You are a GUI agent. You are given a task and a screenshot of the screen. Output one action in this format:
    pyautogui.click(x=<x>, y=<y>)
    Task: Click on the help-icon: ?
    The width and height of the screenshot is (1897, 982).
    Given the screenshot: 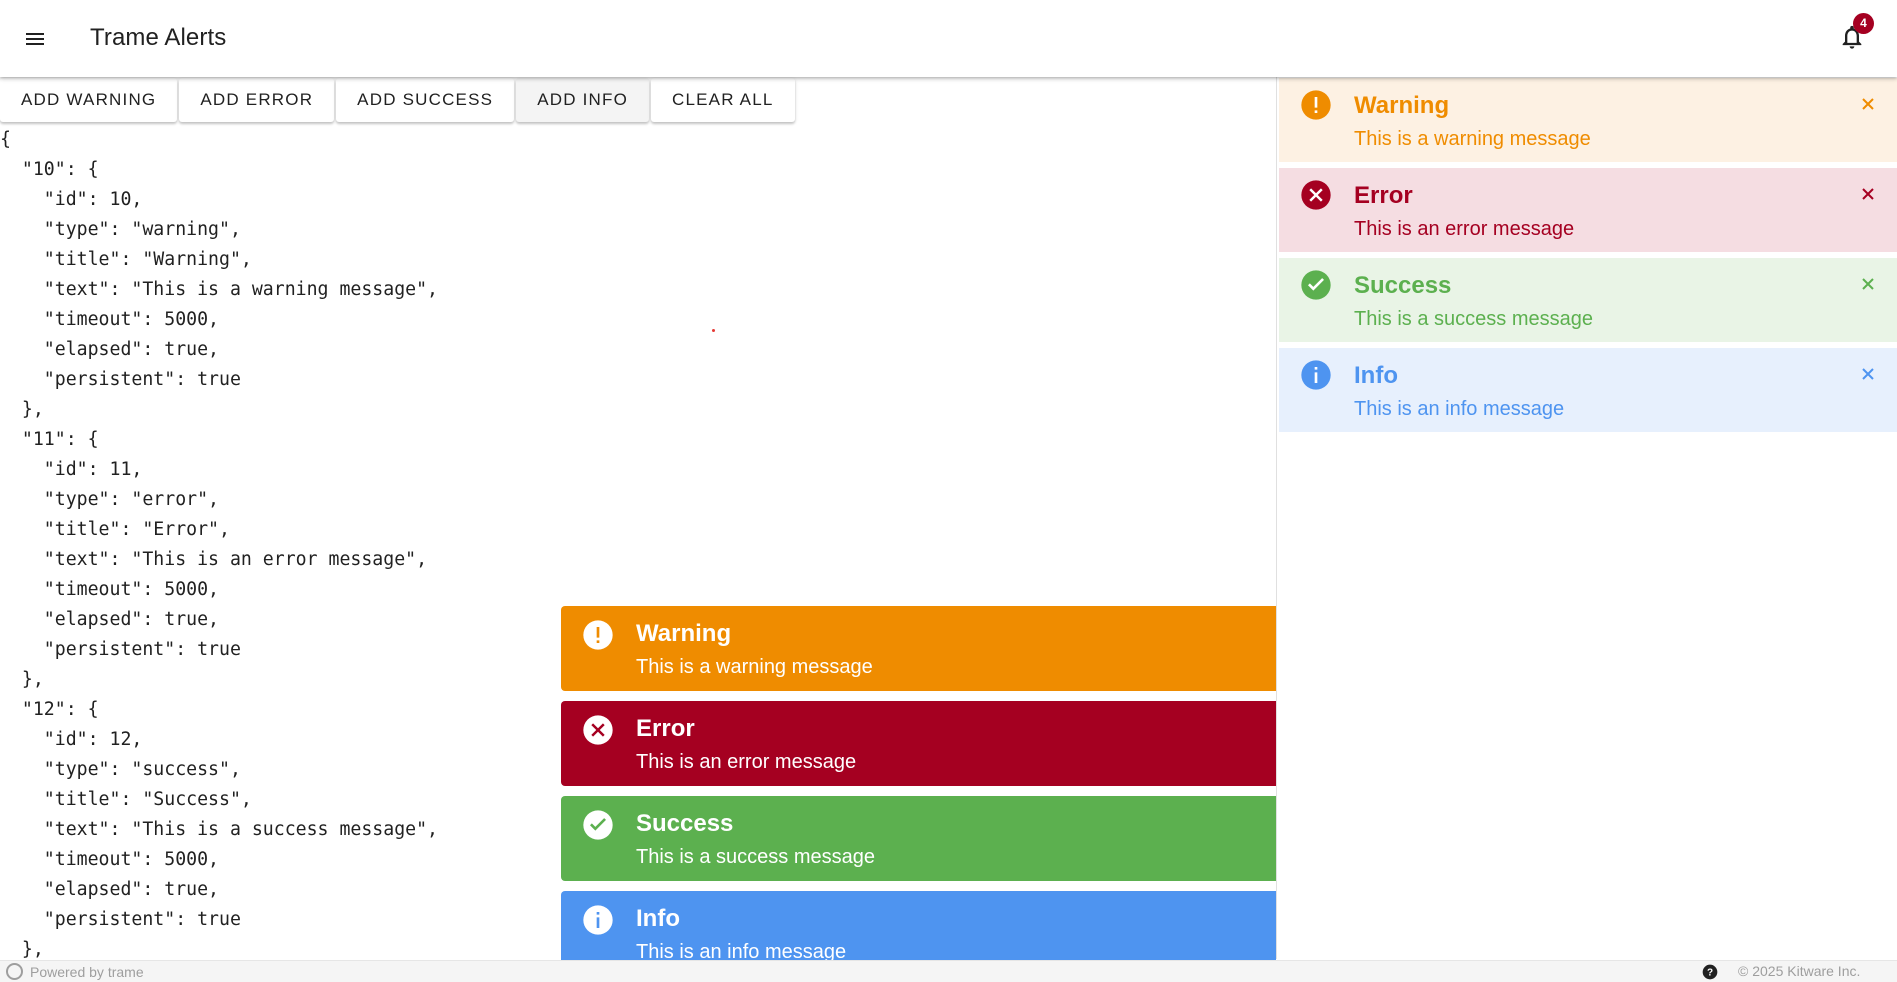 What is the action you would take?
    pyautogui.click(x=1710, y=972)
    